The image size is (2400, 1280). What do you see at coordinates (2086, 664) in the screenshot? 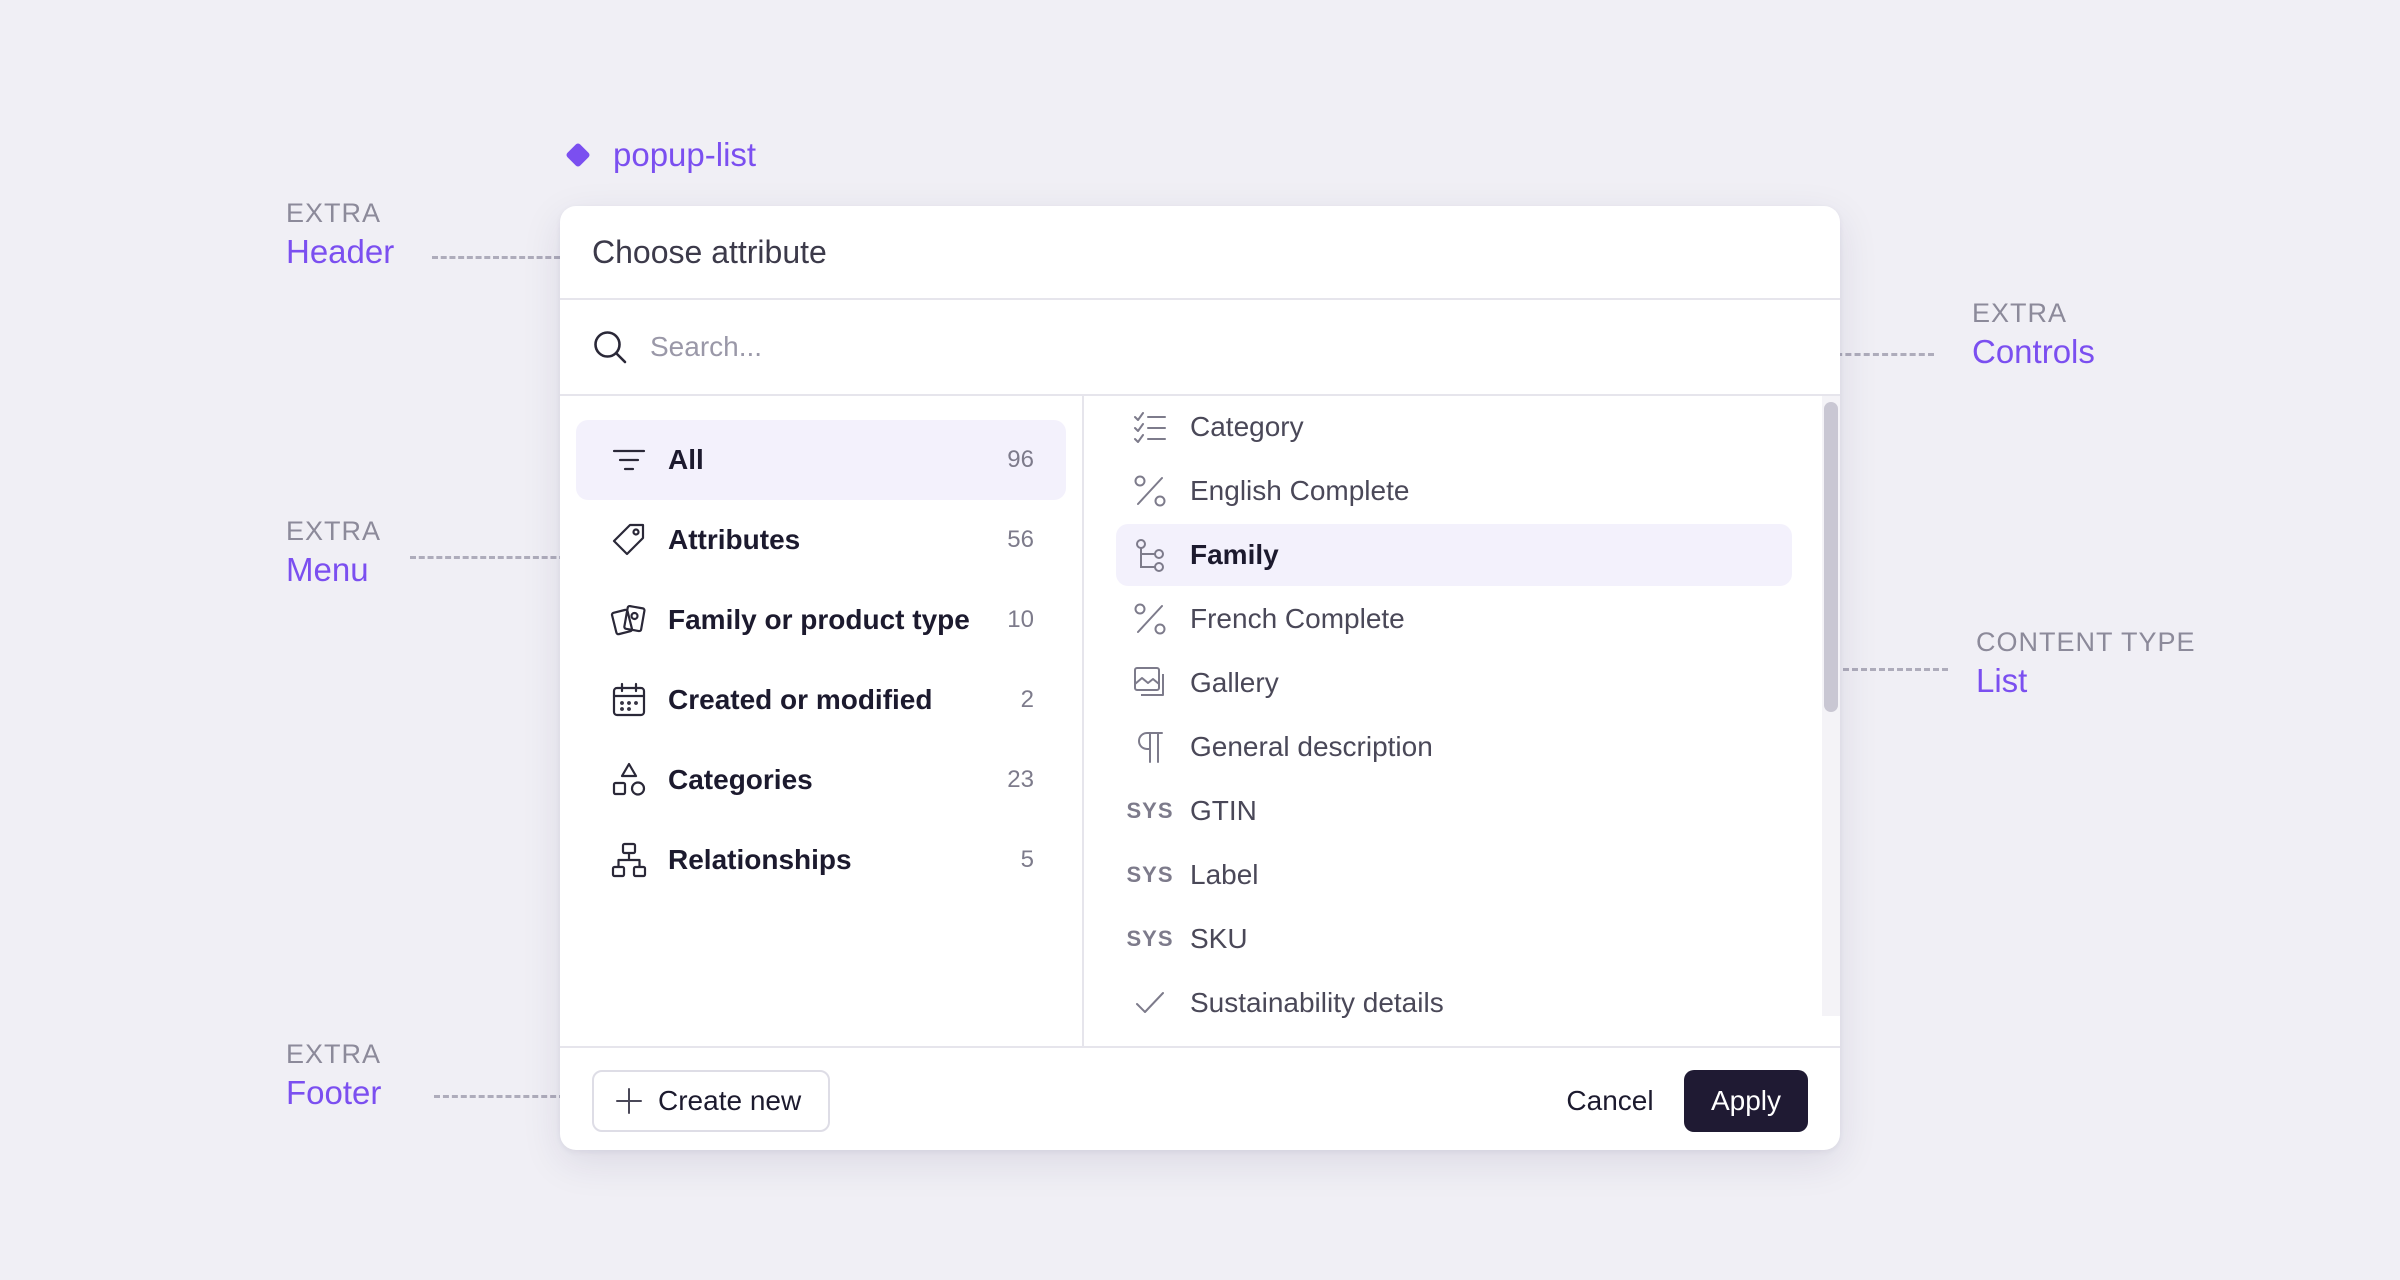
I see `annotation-list: CONTENT TYPE List` at bounding box center [2086, 664].